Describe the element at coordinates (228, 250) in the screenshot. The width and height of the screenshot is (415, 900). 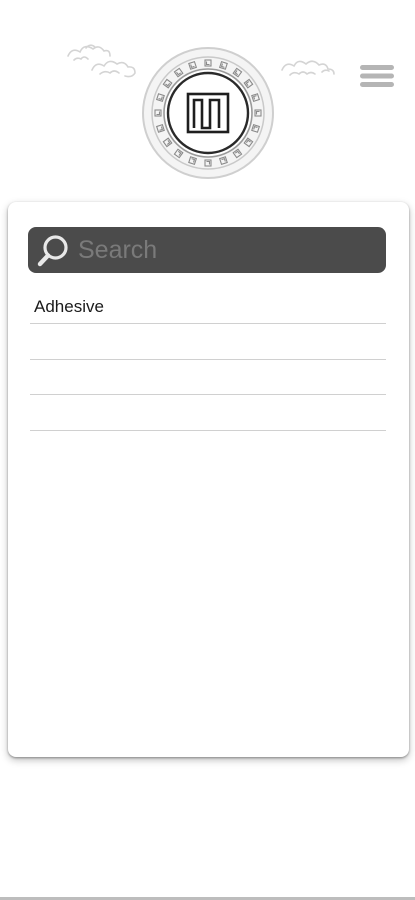
I see `search-input` at that location.